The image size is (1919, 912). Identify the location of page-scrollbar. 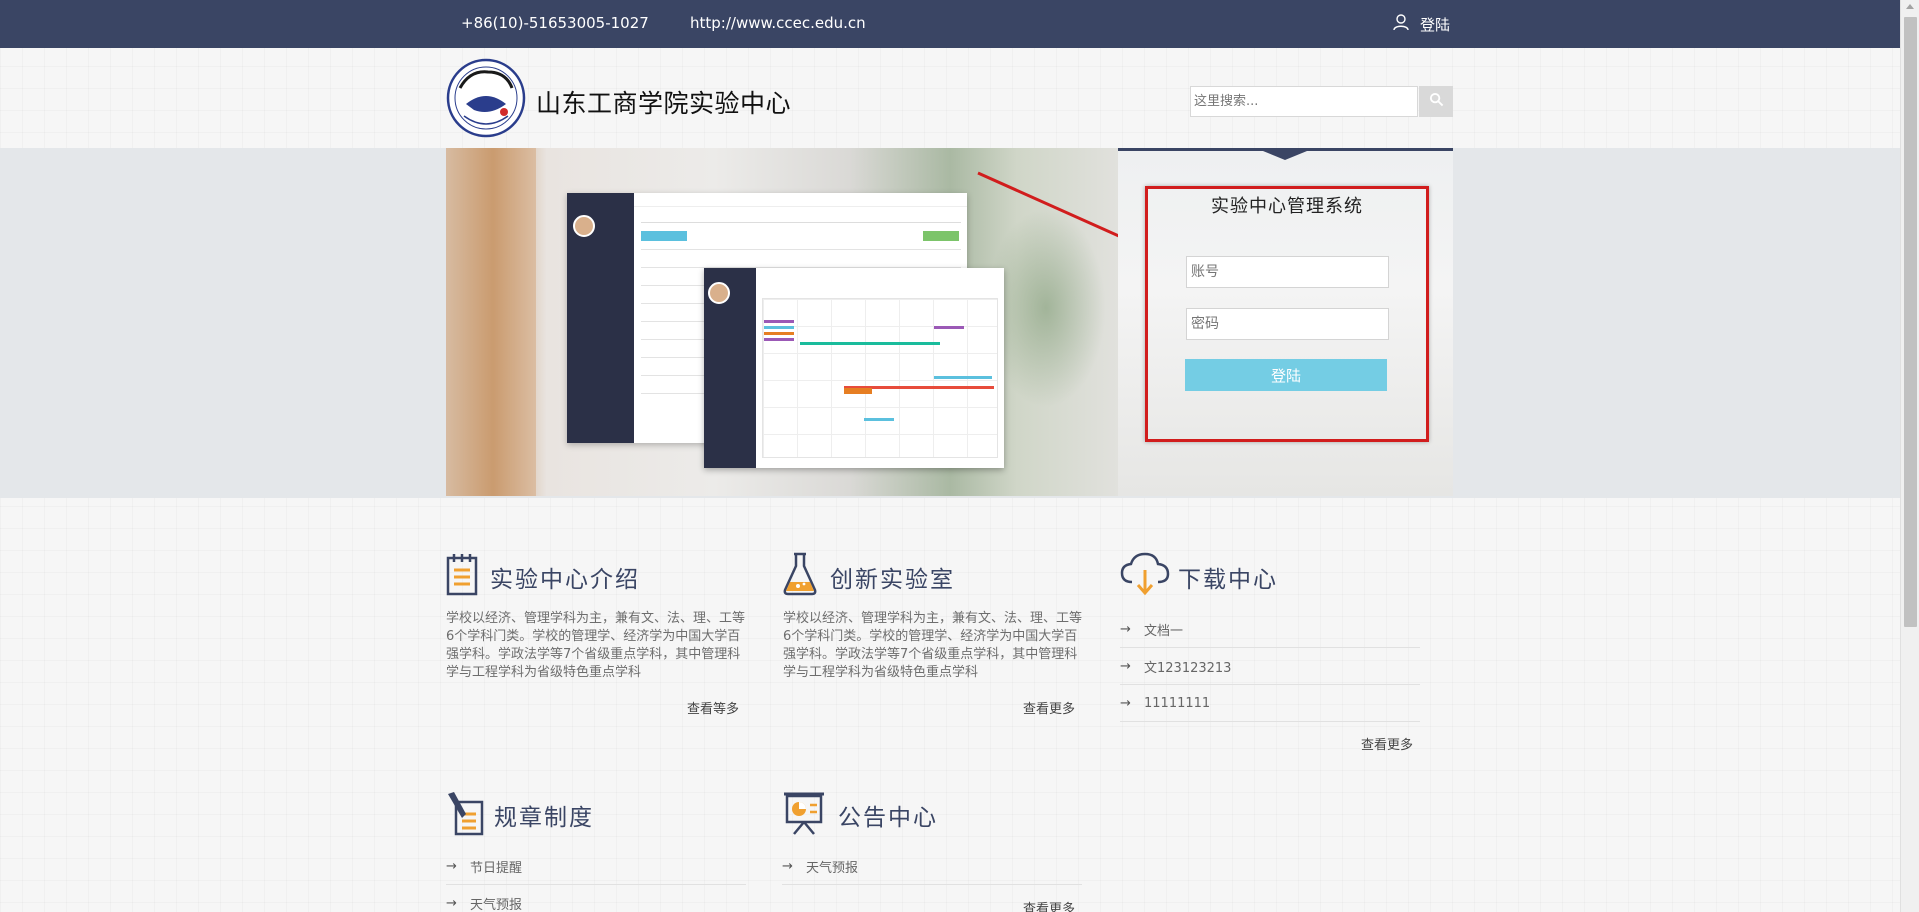
(1909, 456).